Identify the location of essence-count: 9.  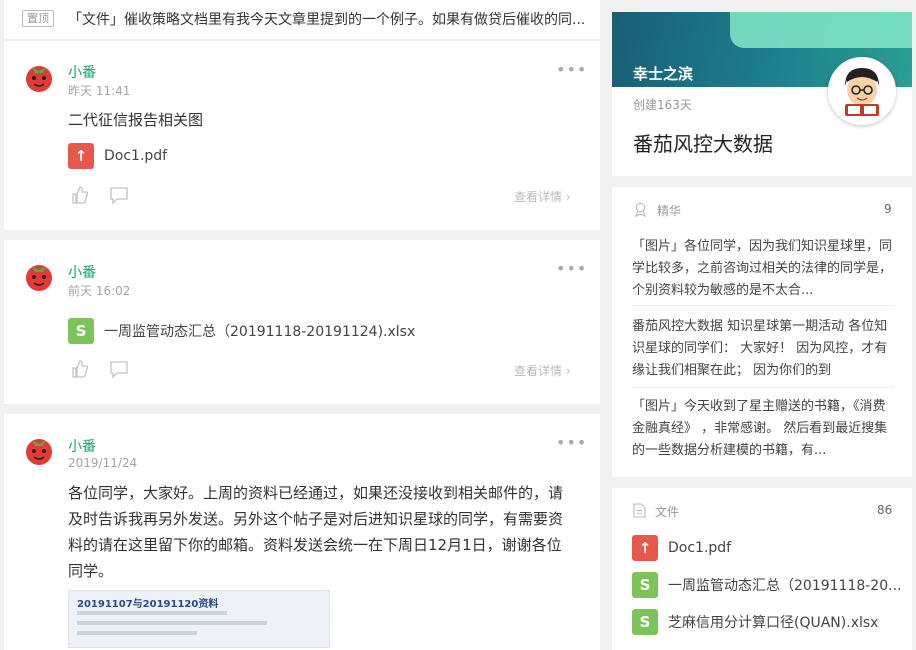
(888, 209).